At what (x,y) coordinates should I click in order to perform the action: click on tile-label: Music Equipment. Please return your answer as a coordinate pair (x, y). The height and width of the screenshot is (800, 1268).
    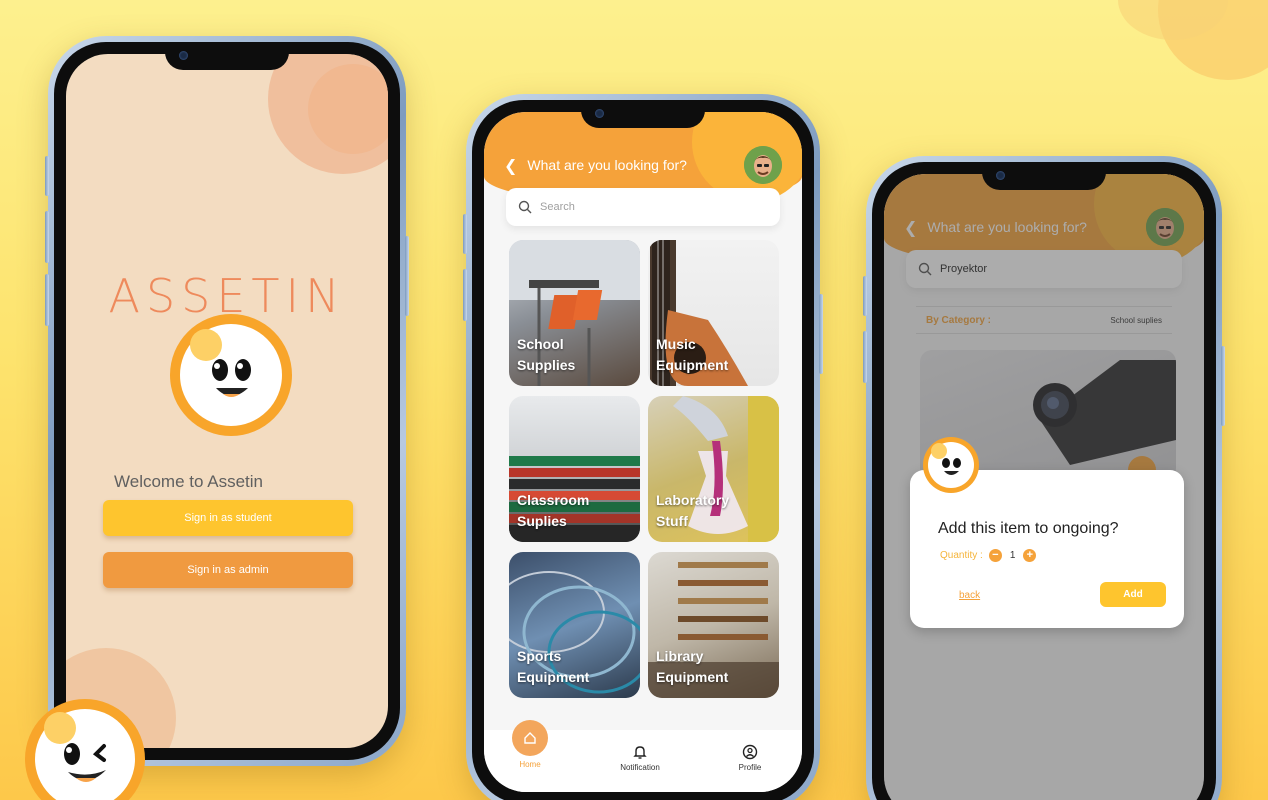
    Looking at the image, I should click on (692, 354).